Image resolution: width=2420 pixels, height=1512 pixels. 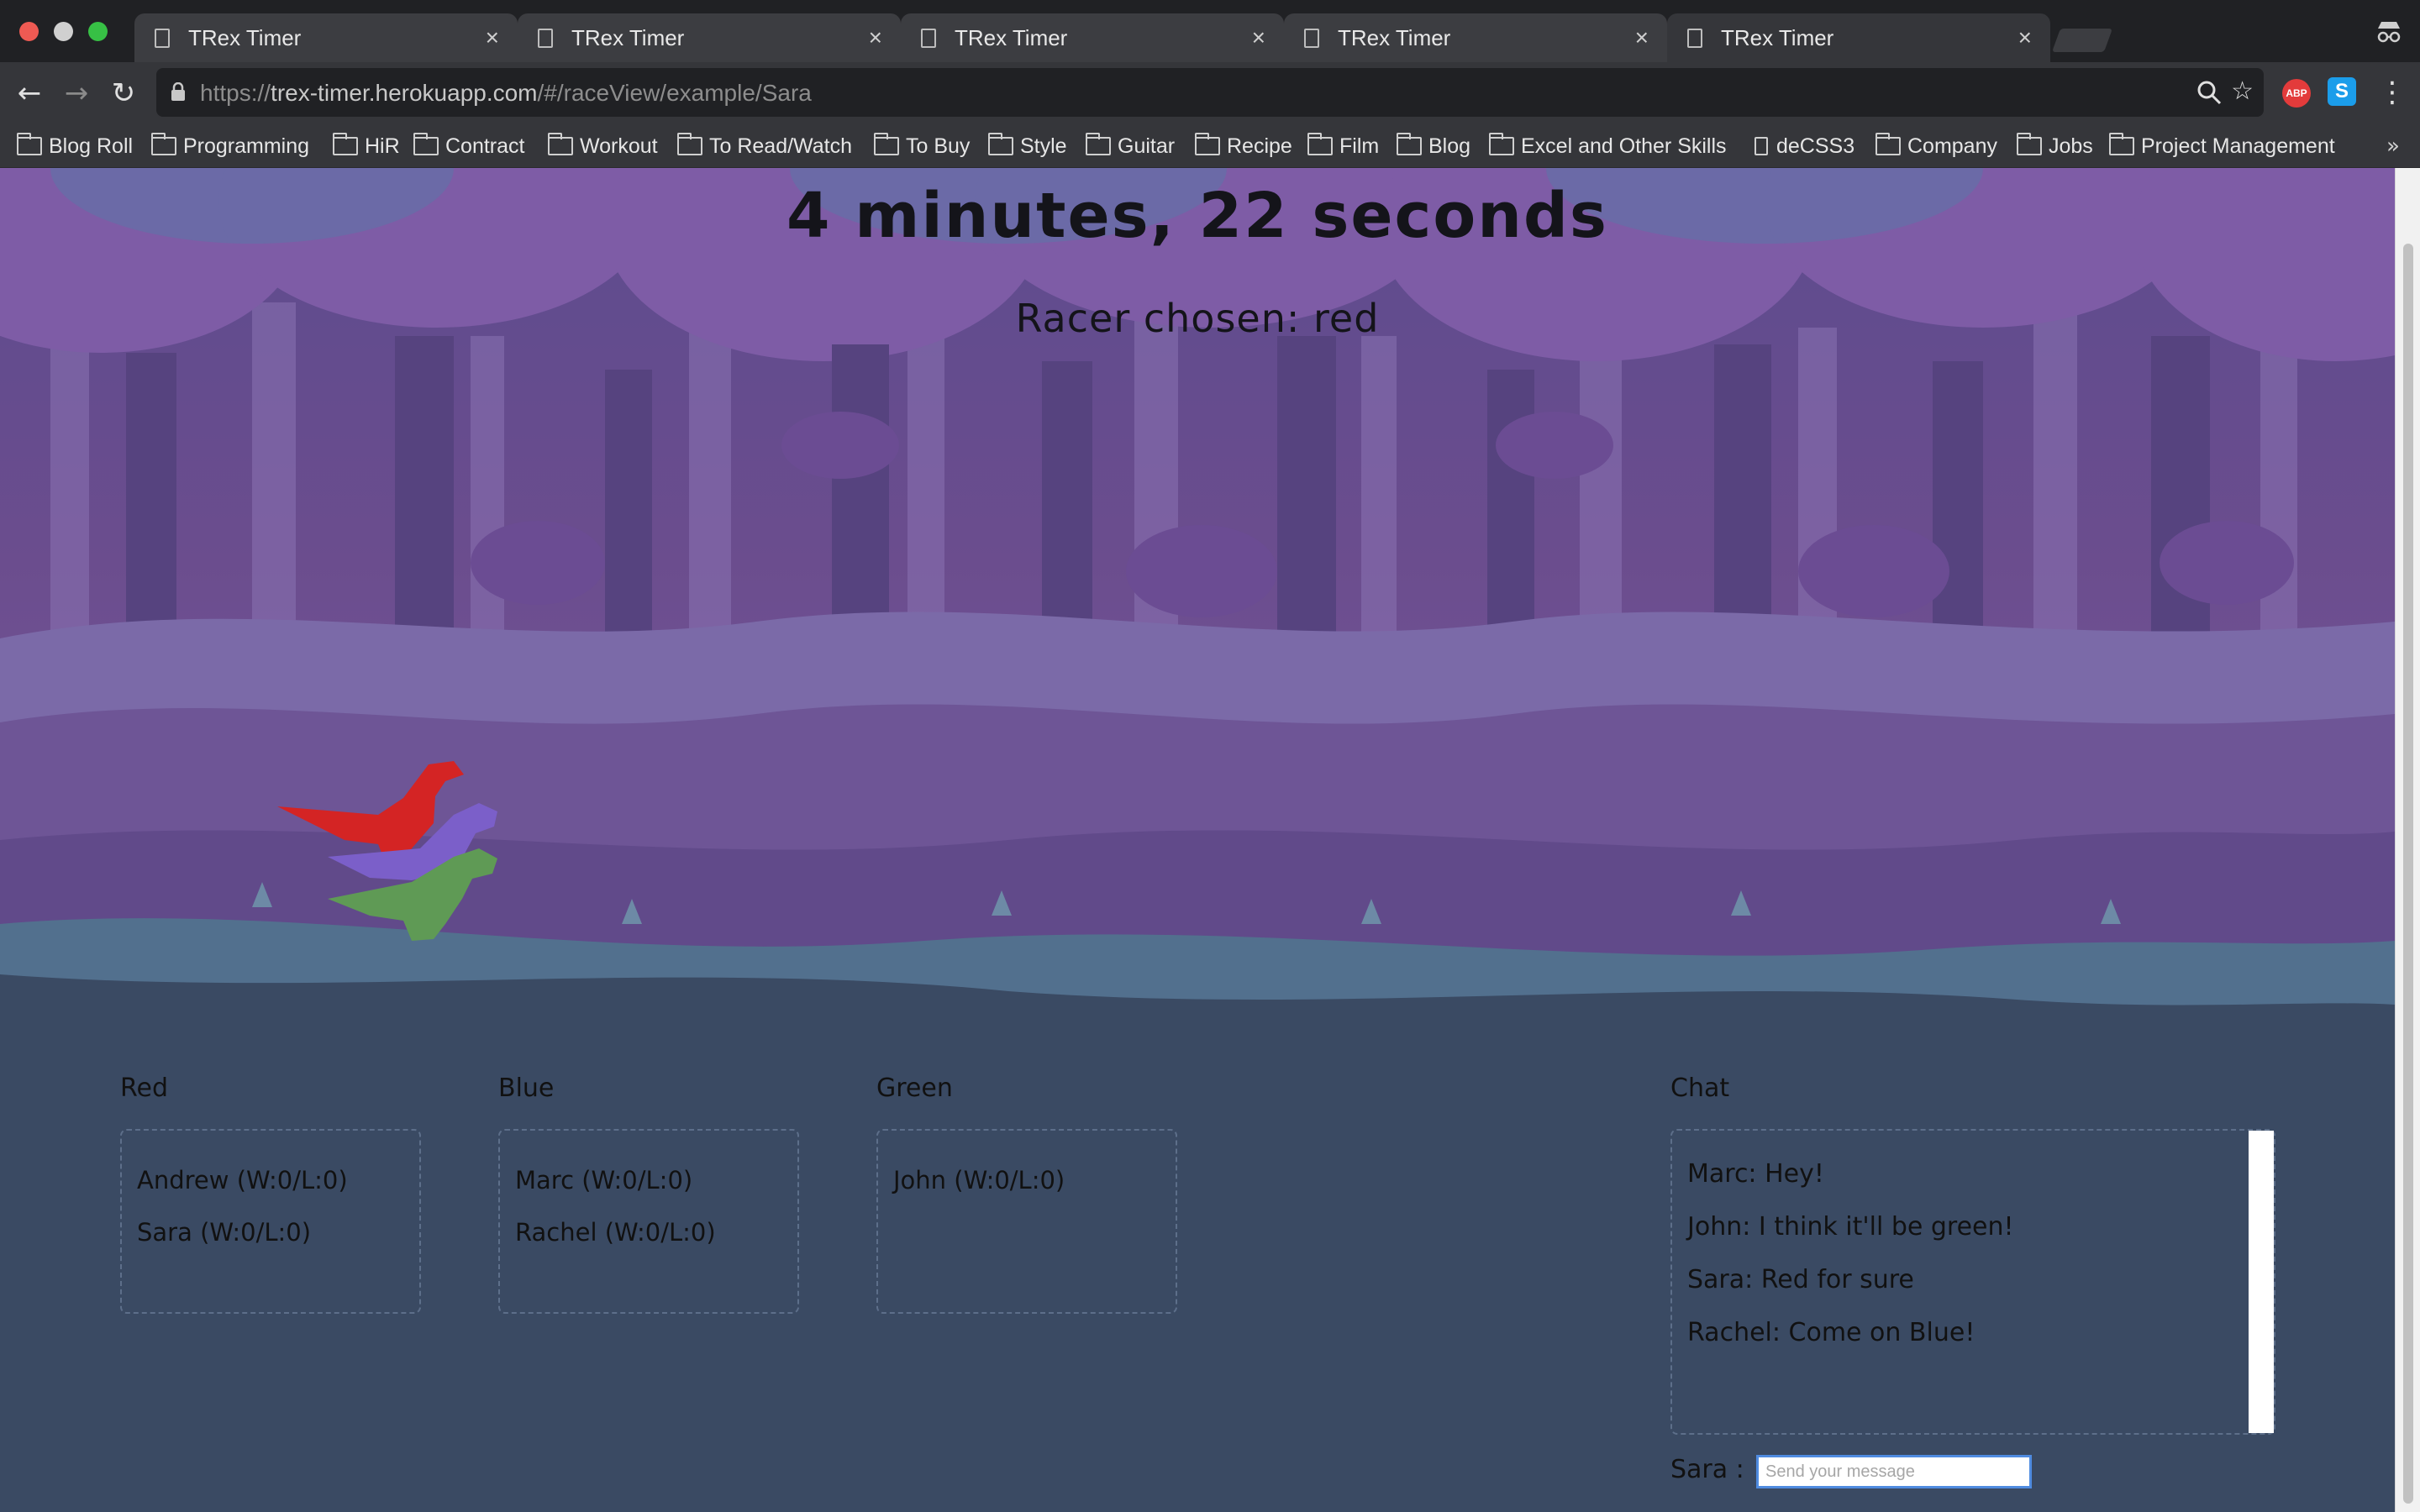 What do you see at coordinates (2296, 93) in the screenshot?
I see `adblock-icon: ABP` at bounding box center [2296, 93].